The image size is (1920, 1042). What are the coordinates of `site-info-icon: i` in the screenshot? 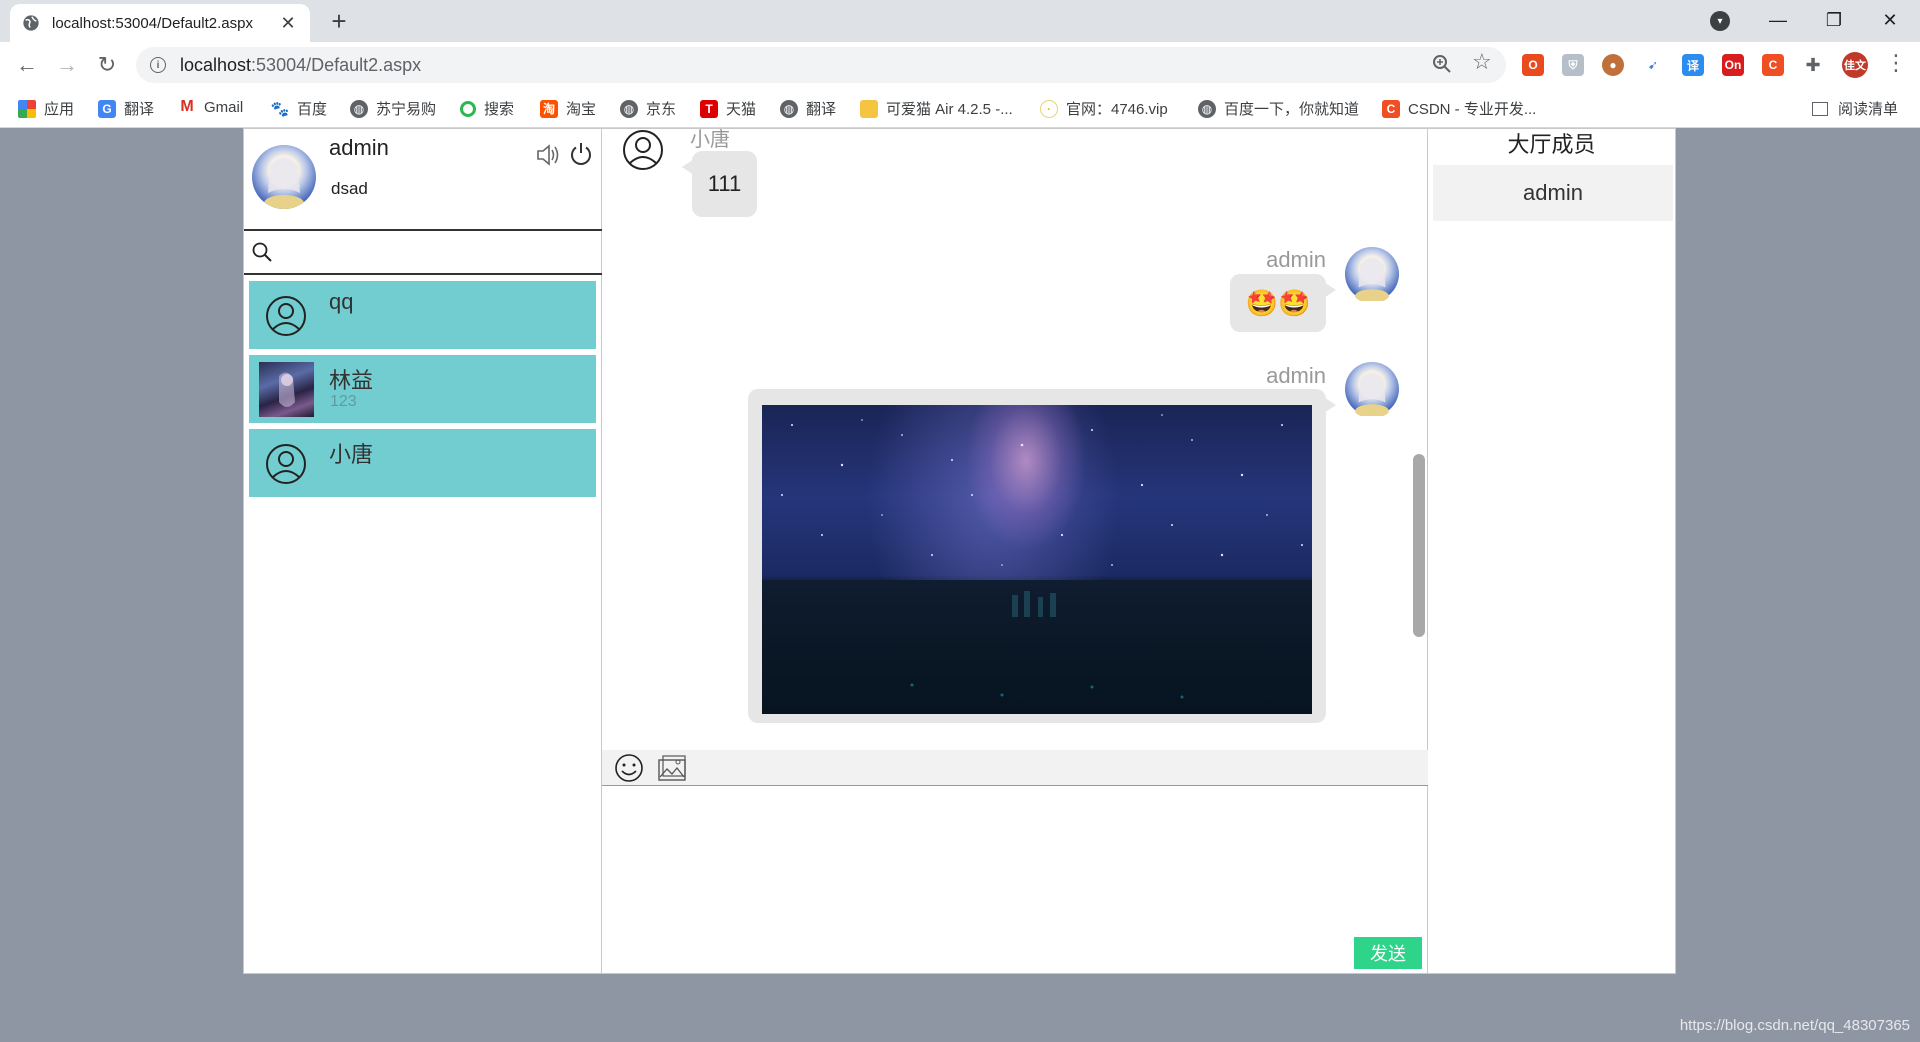 It's located at (158, 65).